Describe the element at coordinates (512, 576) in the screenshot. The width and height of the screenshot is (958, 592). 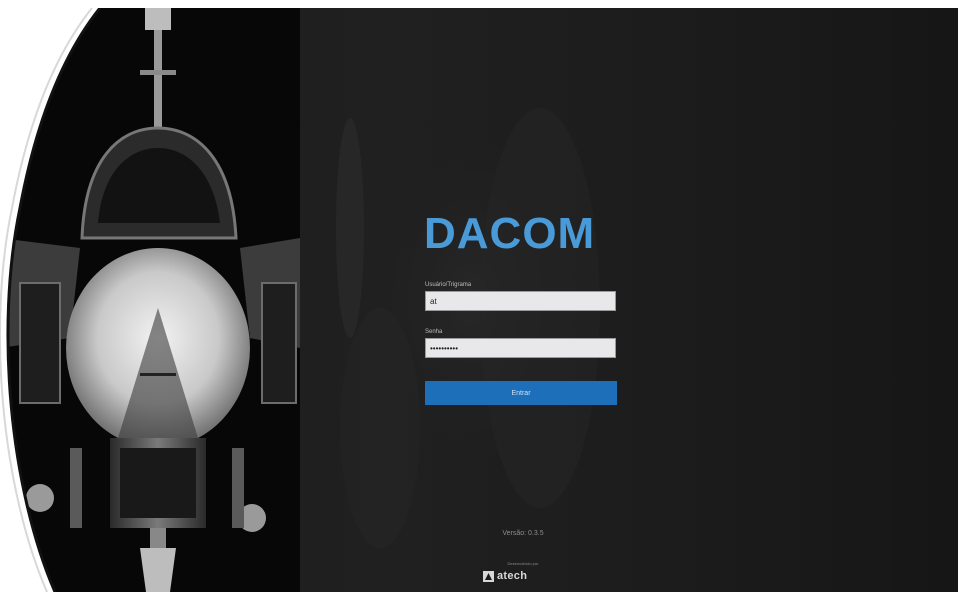
I see `developer-logo-text: atech` at that location.